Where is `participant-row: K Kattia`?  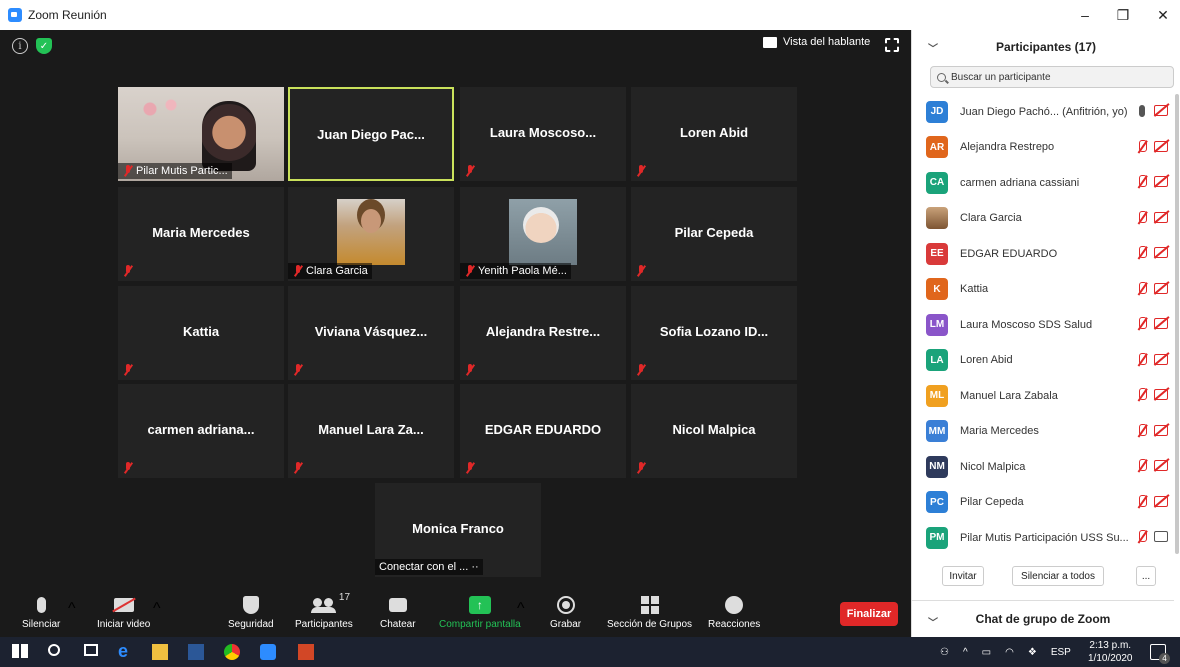
participant-row: K Kattia is located at coordinates (1043, 290).